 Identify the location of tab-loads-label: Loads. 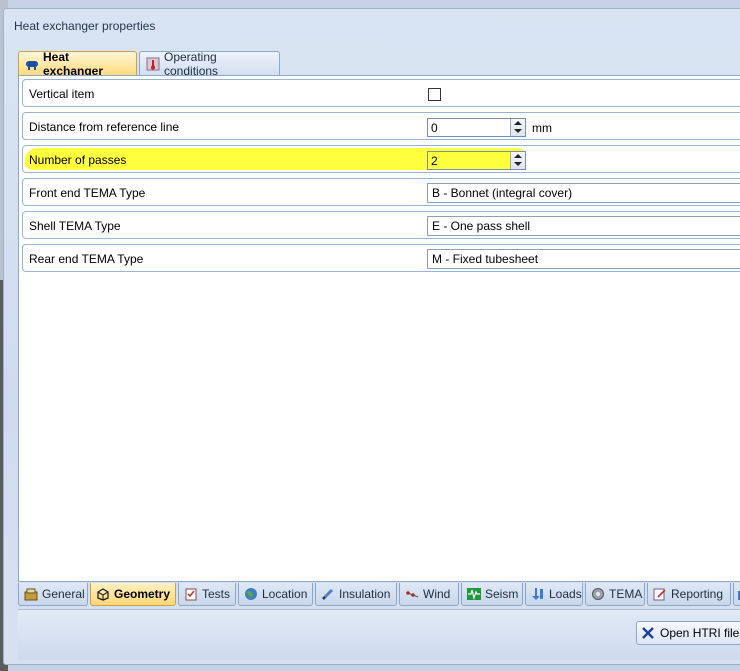
(565, 594).